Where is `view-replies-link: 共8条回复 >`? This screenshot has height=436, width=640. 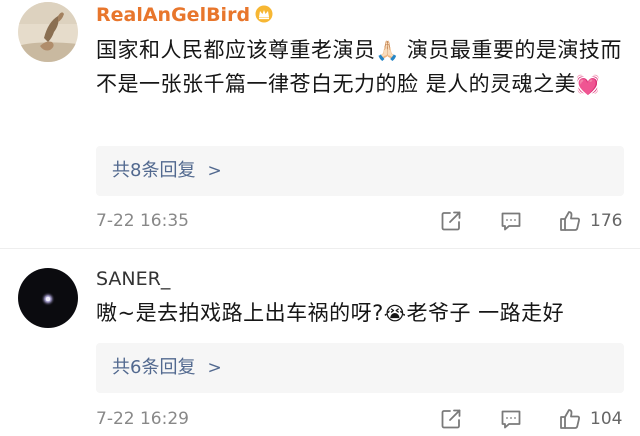
view-replies-link: 共8条回复 > is located at coordinates (167, 171).